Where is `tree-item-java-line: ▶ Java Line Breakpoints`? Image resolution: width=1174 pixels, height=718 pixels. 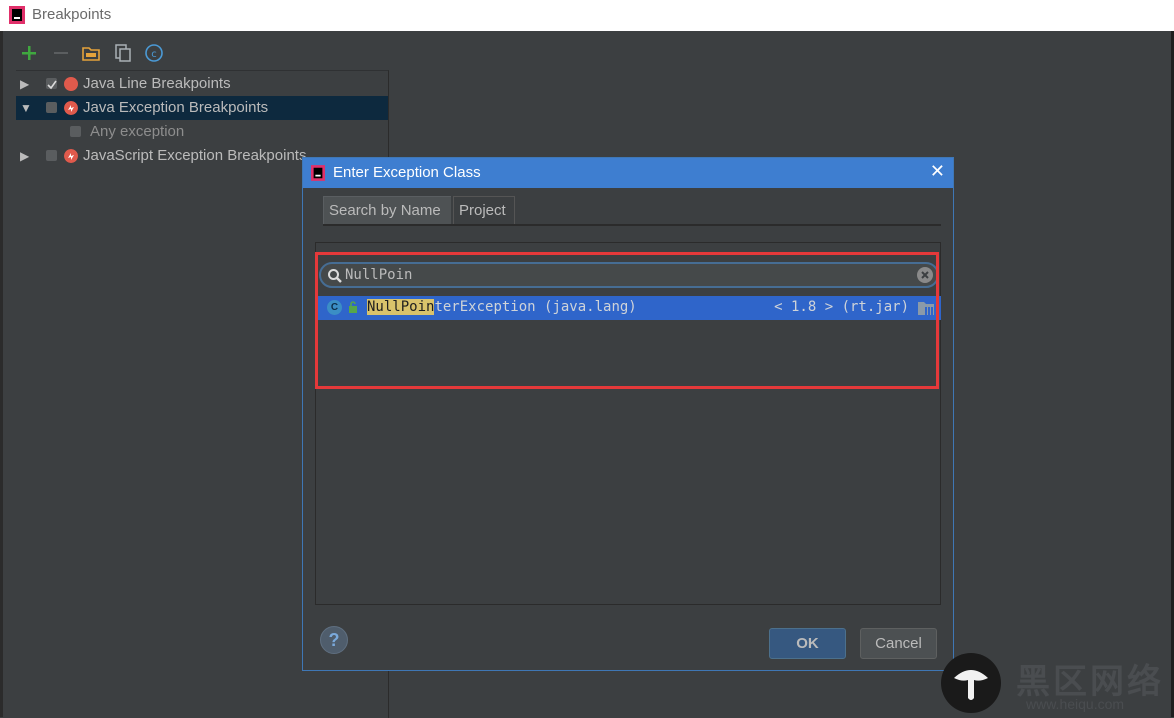 tree-item-java-line: ▶ Java Line Breakpoints is located at coordinates (202, 84).